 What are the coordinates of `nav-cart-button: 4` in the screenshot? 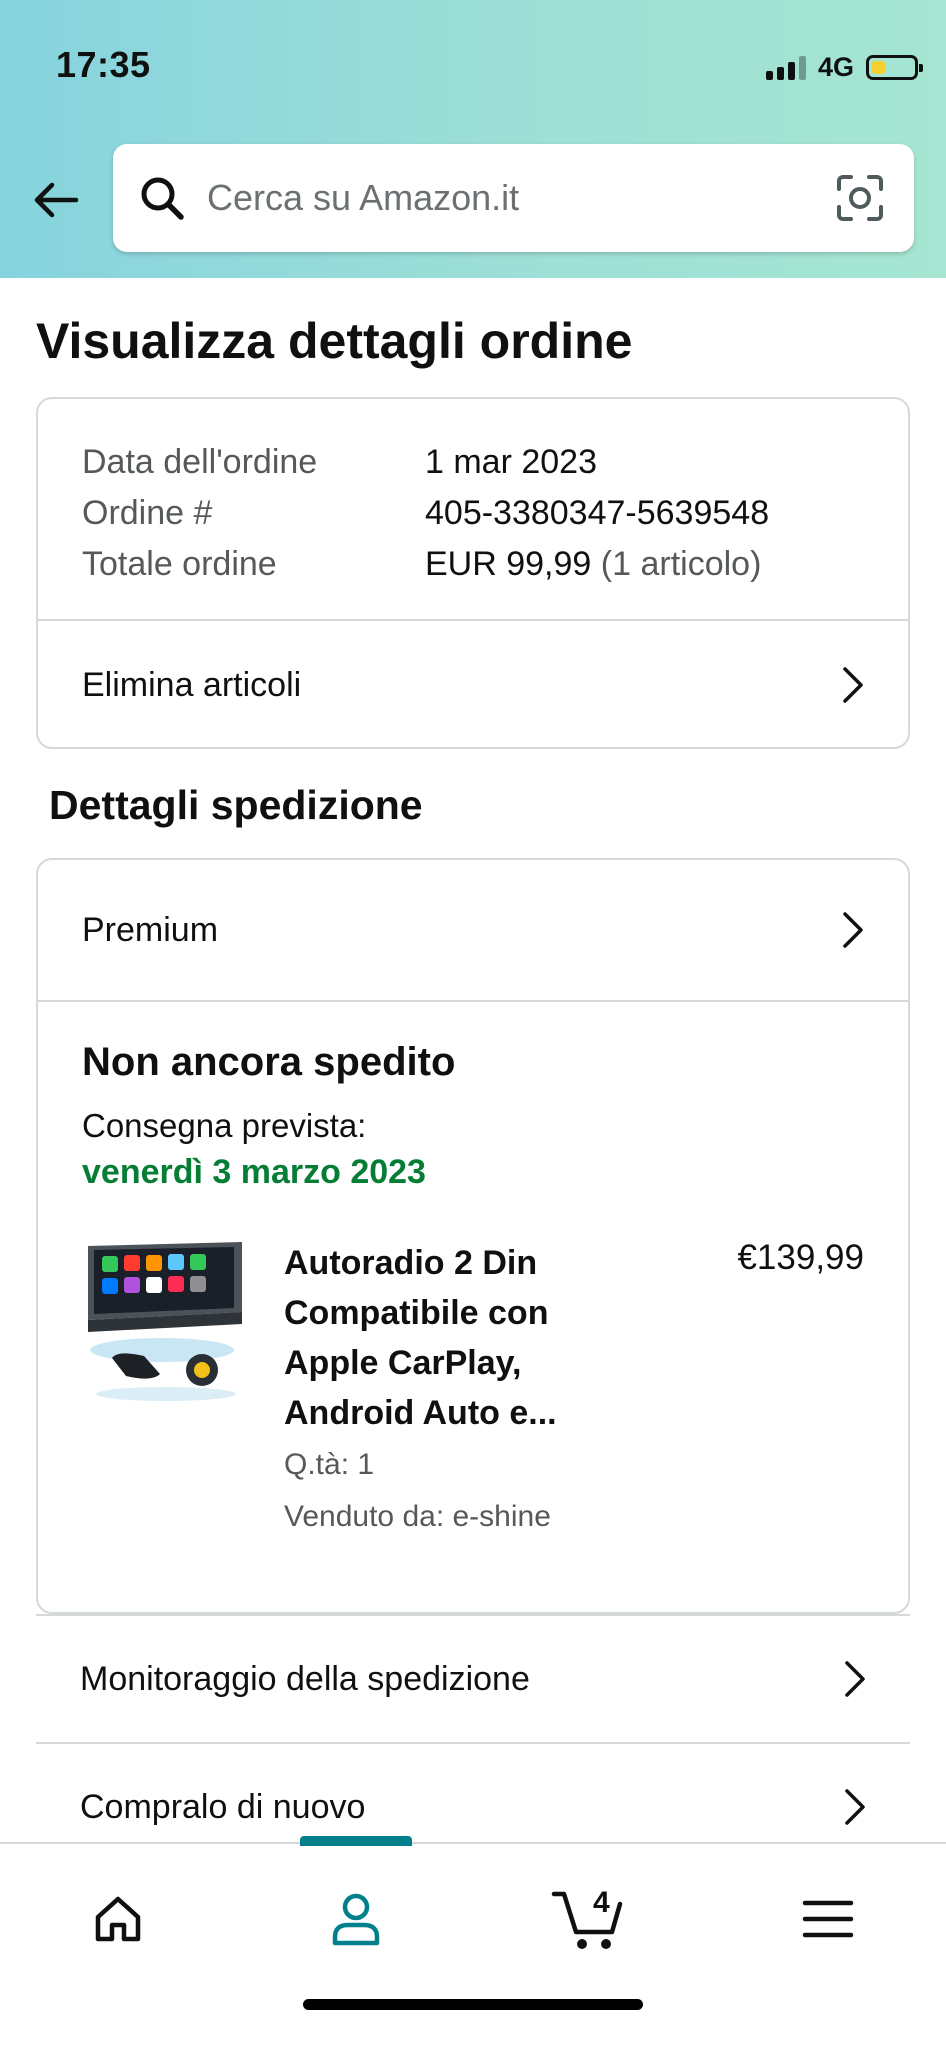 It's located at (590, 1919).